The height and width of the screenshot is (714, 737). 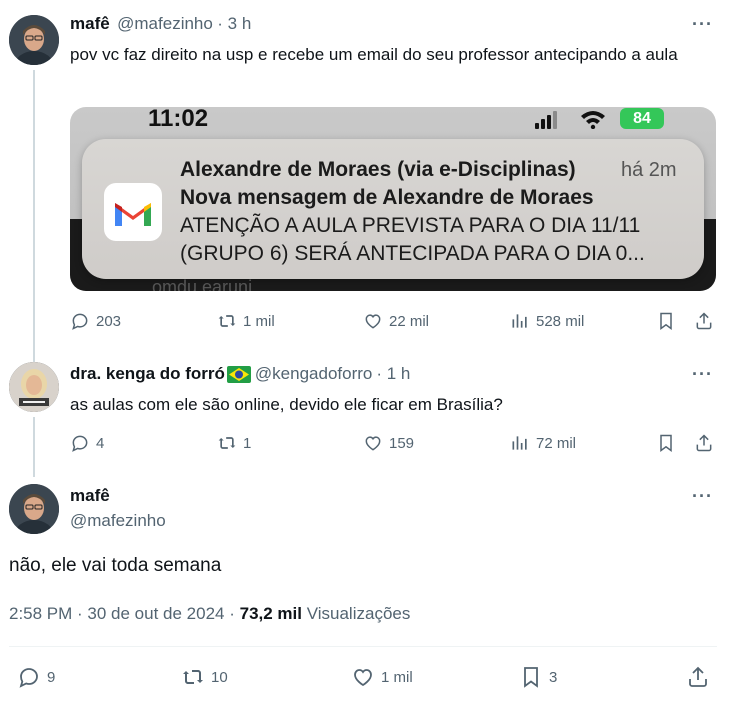 I want to click on battery-icon: 84, so click(x=642, y=118).